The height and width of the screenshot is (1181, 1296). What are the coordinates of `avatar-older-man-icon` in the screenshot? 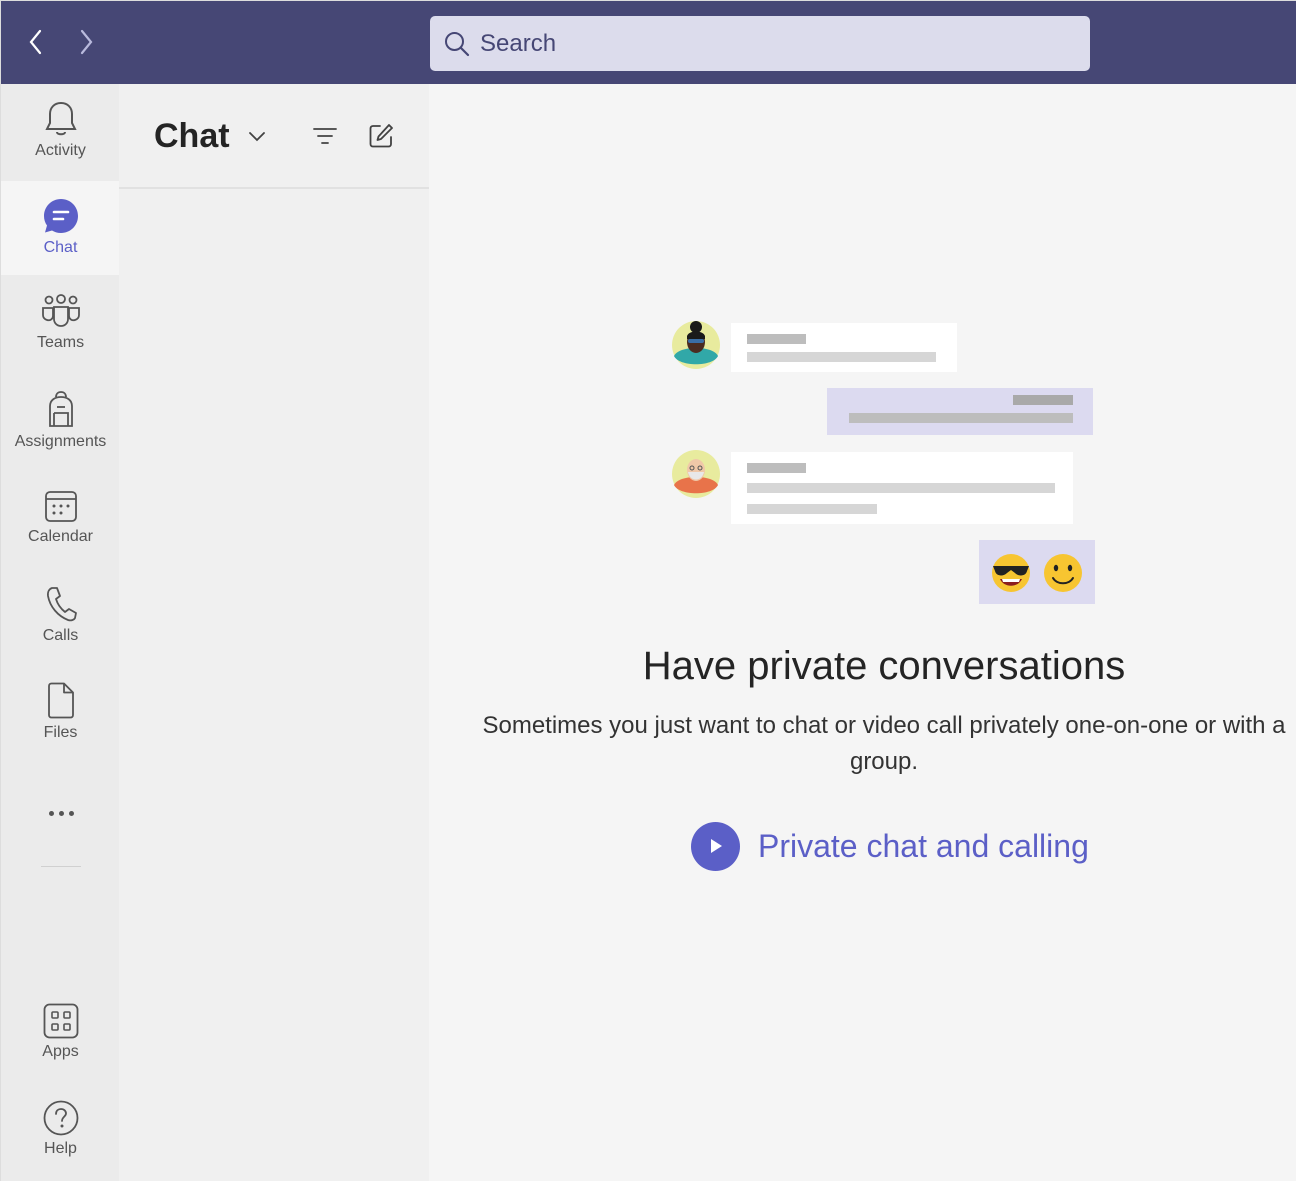 It's located at (696, 474).